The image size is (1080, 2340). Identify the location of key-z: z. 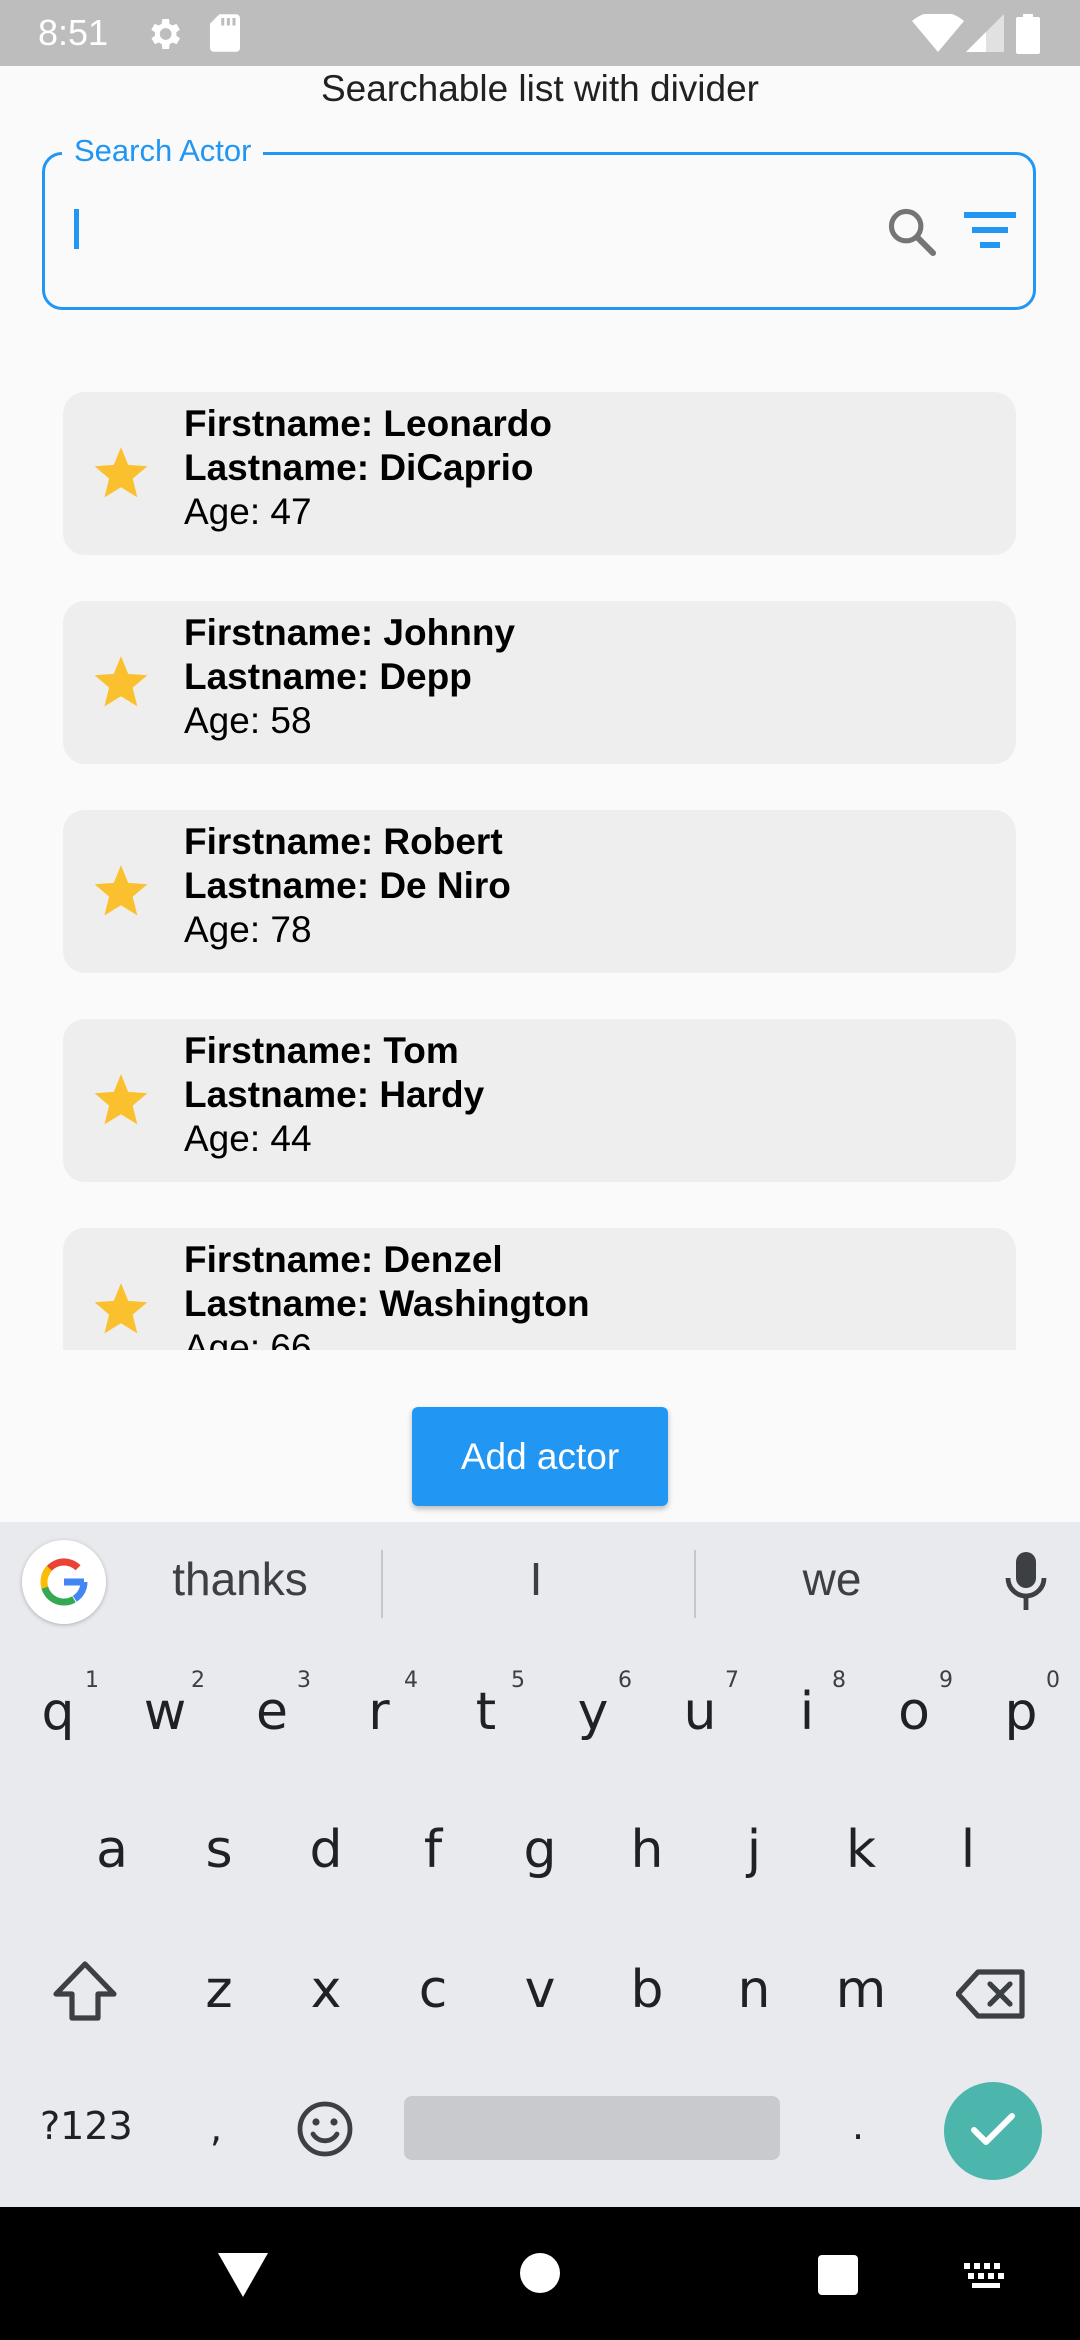
(219, 1990).